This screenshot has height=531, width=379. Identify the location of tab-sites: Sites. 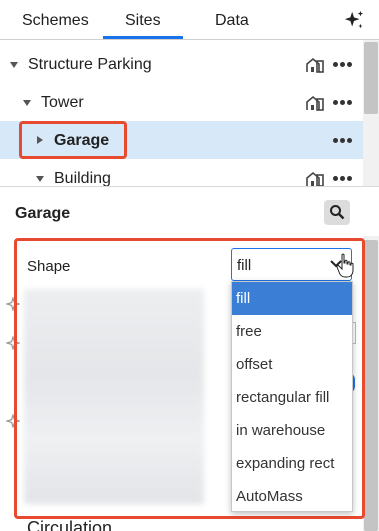
(143, 21).